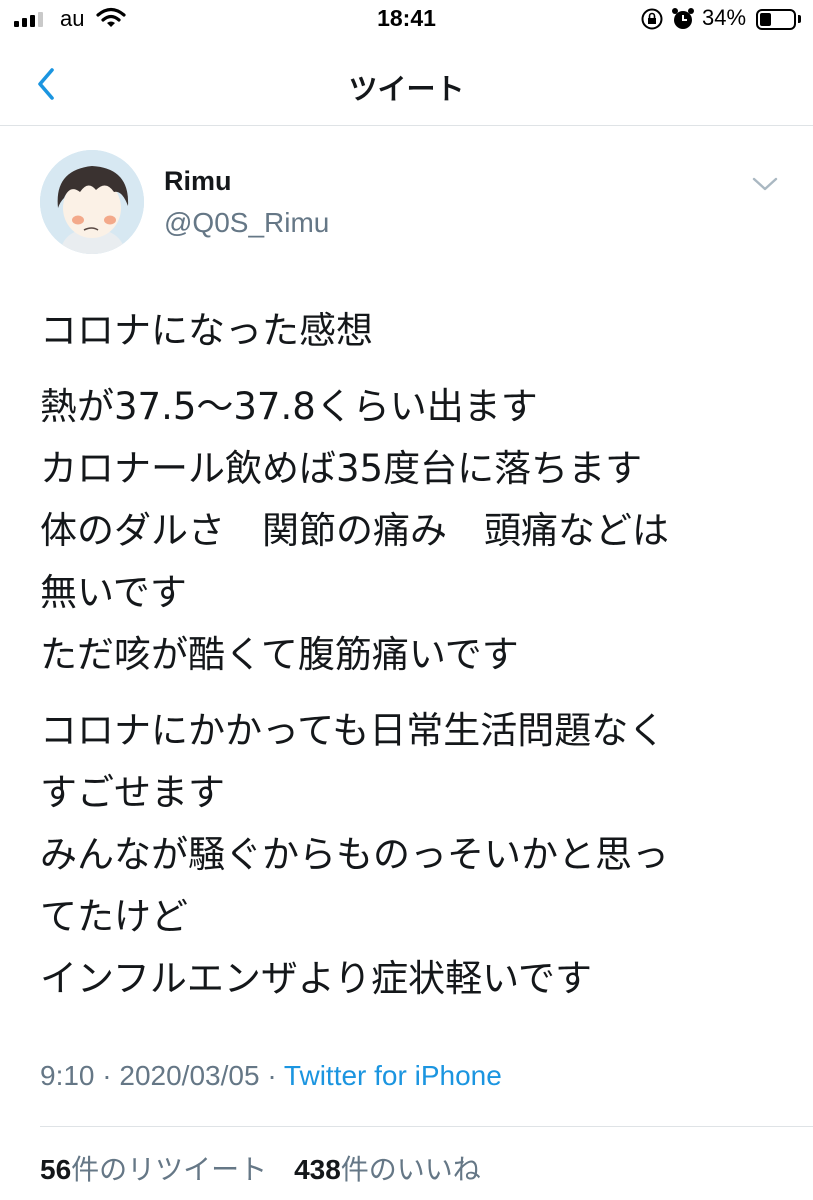 The width and height of the screenshot is (813, 1200). What do you see at coordinates (765, 19) in the screenshot?
I see `battery-fill` at bounding box center [765, 19].